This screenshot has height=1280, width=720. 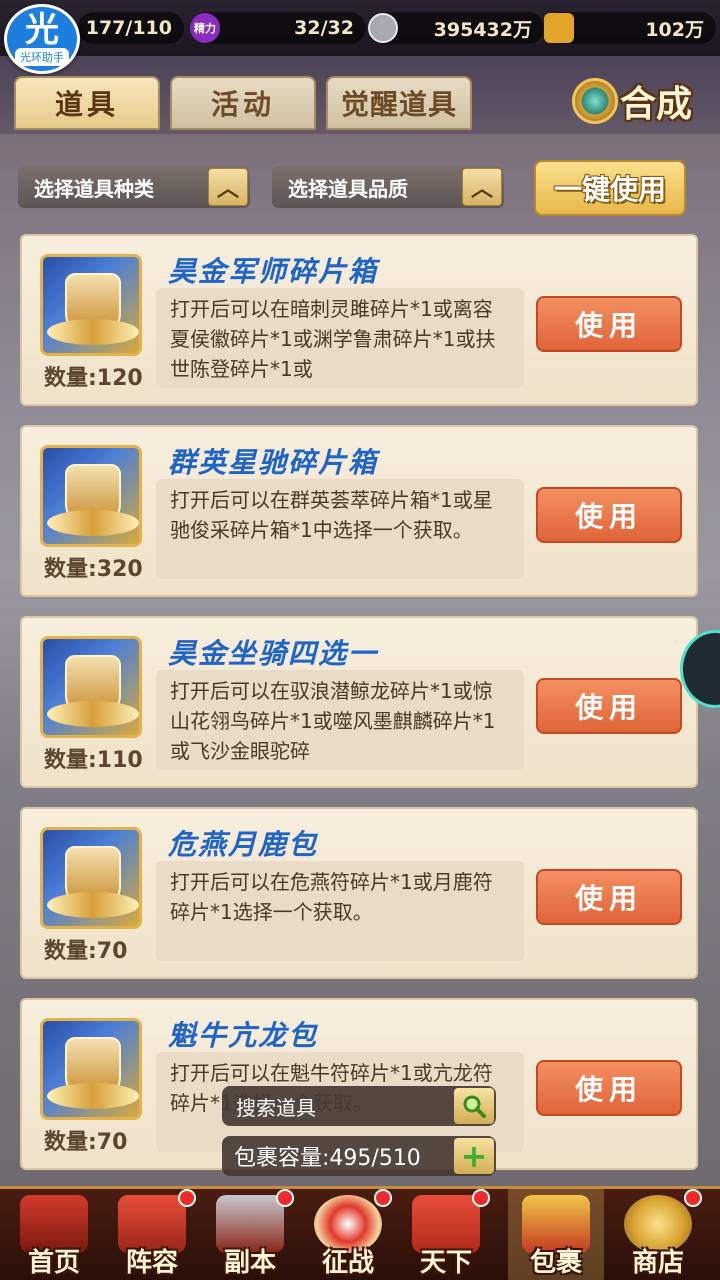 I want to click on item-name: 群英星驰碎片箱, so click(x=273, y=462).